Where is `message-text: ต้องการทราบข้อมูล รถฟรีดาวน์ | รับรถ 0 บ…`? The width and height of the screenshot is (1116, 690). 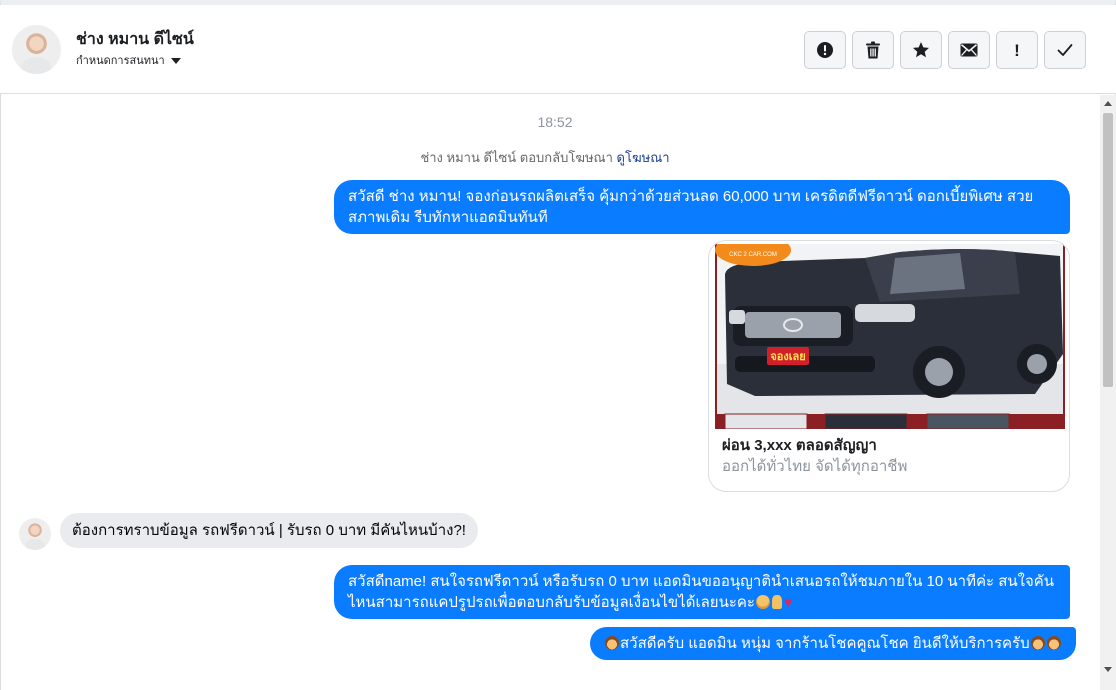 message-text: ต้องการทราบข้อมูล รถฟรีดาวน์ | รับรถ 0 บ… is located at coordinates (269, 530).